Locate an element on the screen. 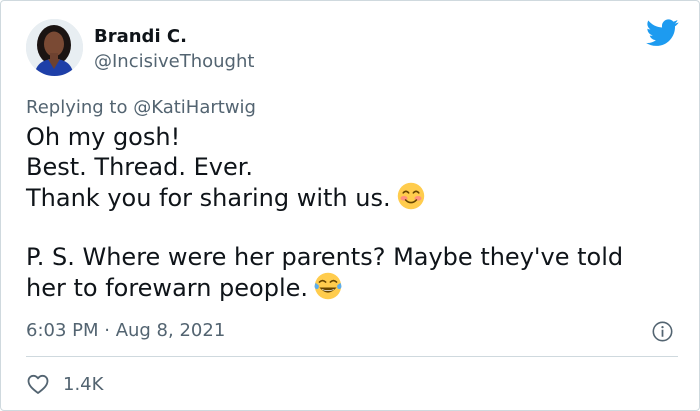 The height and width of the screenshot is (411, 700). avatar-image is located at coordinates (54, 47).